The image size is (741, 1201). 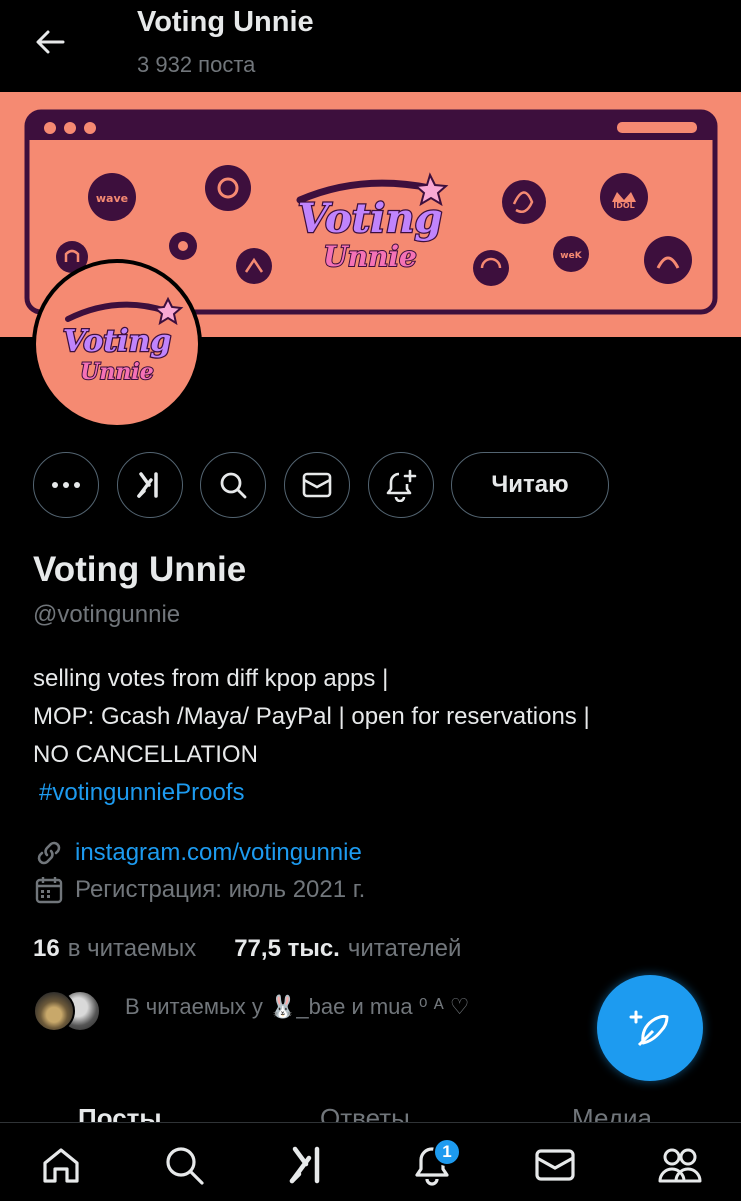 What do you see at coordinates (120, 1113) in the screenshot?
I see `tab-posts: Посты` at bounding box center [120, 1113].